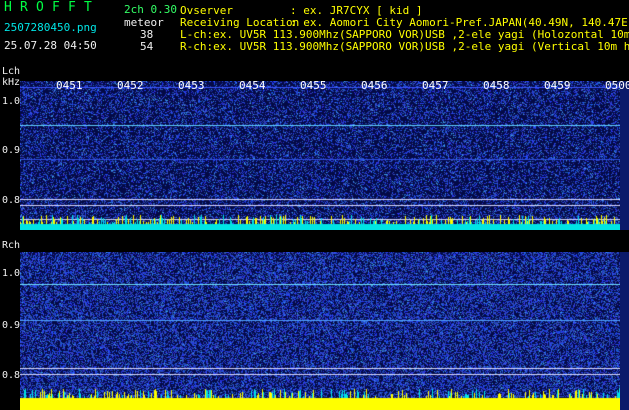 This screenshot has width=629, height=410. I want to click on lch-right-border, so click(624, 155).